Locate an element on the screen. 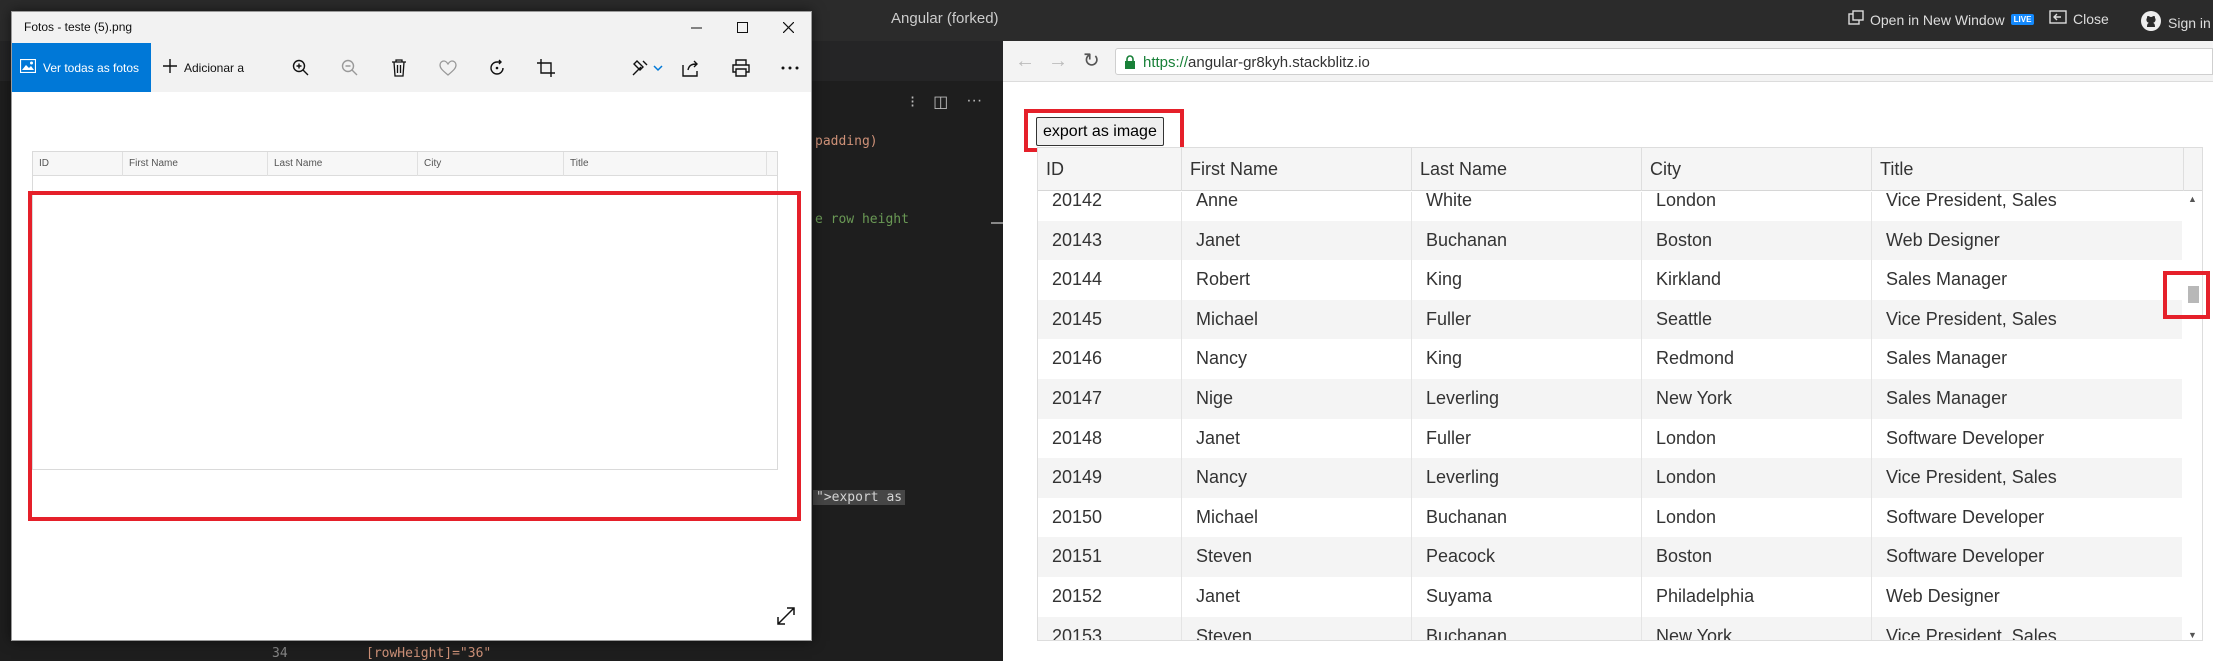 Image resolution: width=2213 pixels, height=661 pixels. close-preview-button: Close is located at coordinates (2079, 18).